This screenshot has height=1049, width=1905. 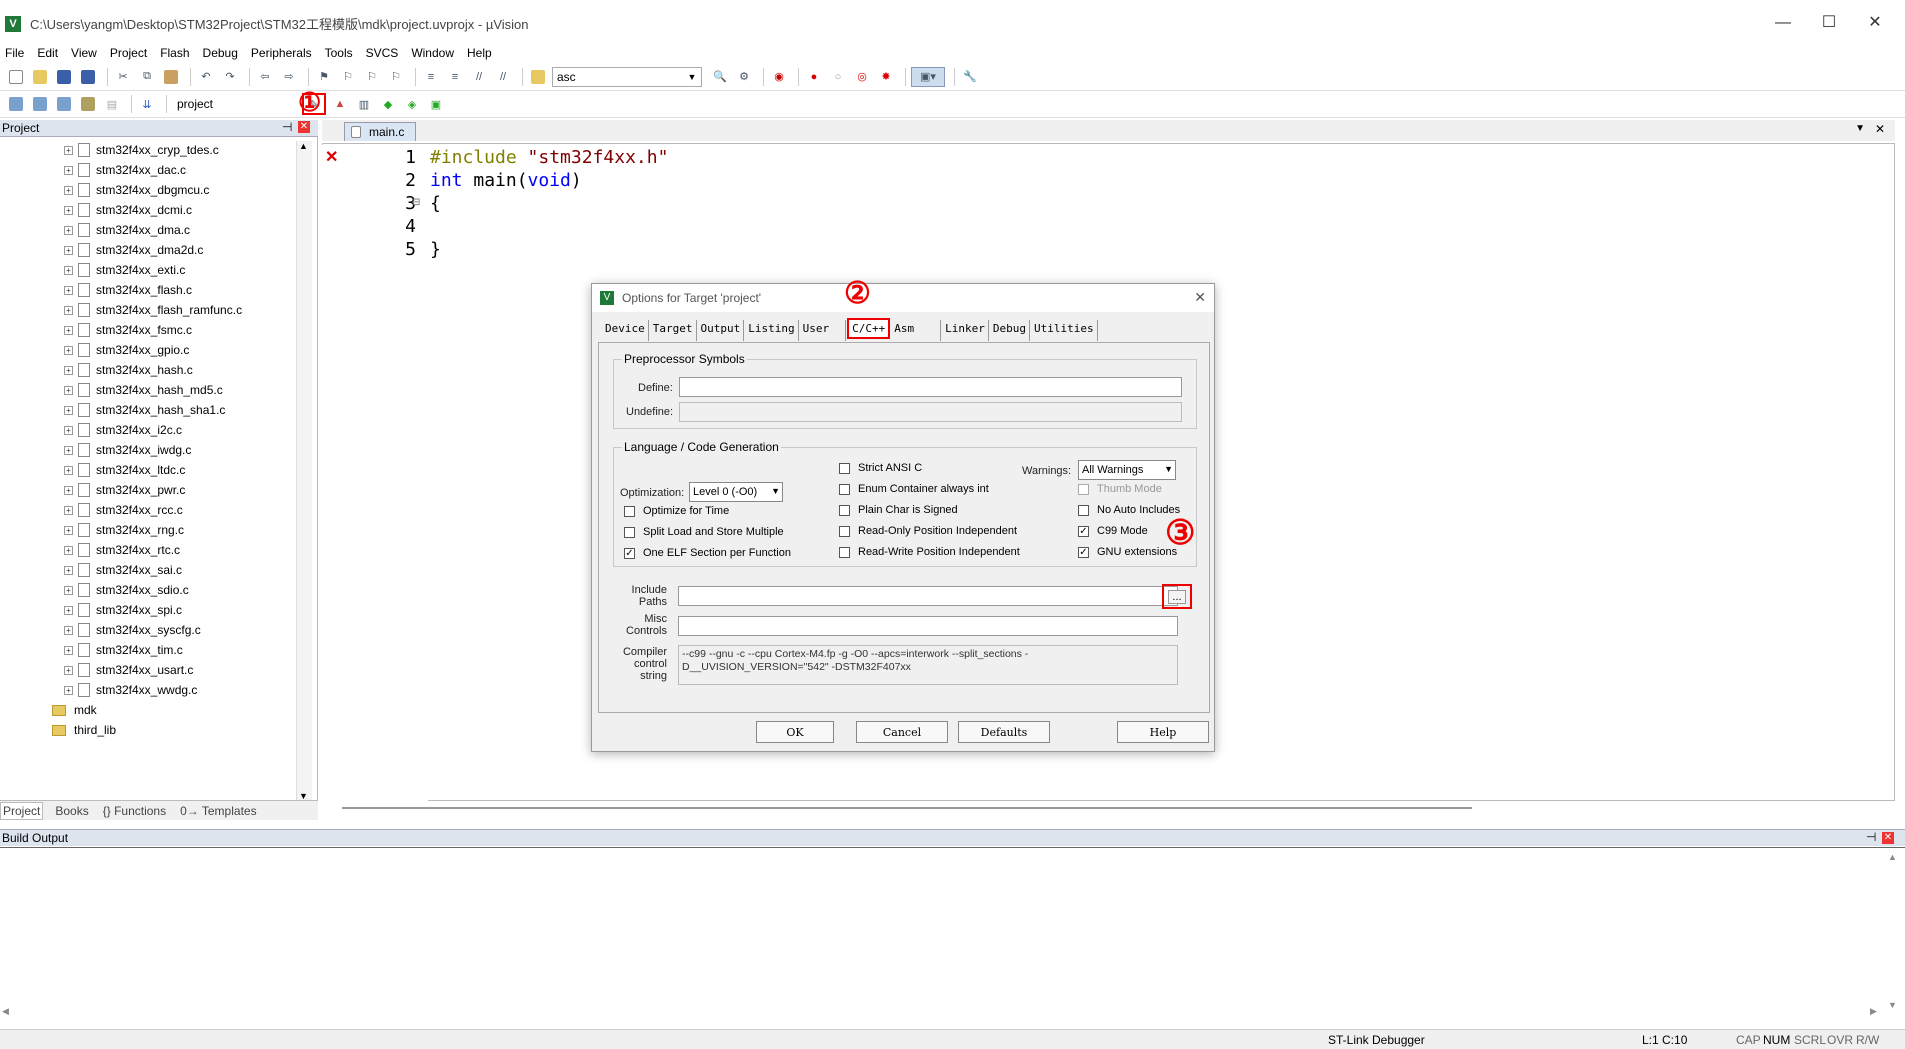 What do you see at coordinates (380, 131) in the screenshot?
I see `tab-main-c: main.c` at bounding box center [380, 131].